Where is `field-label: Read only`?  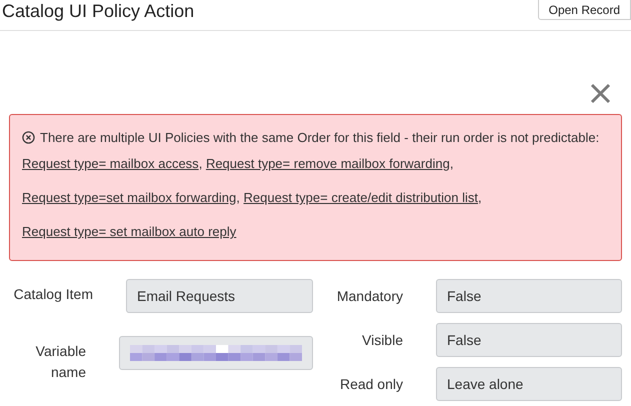
field-label: Read only is located at coordinates (370, 384).